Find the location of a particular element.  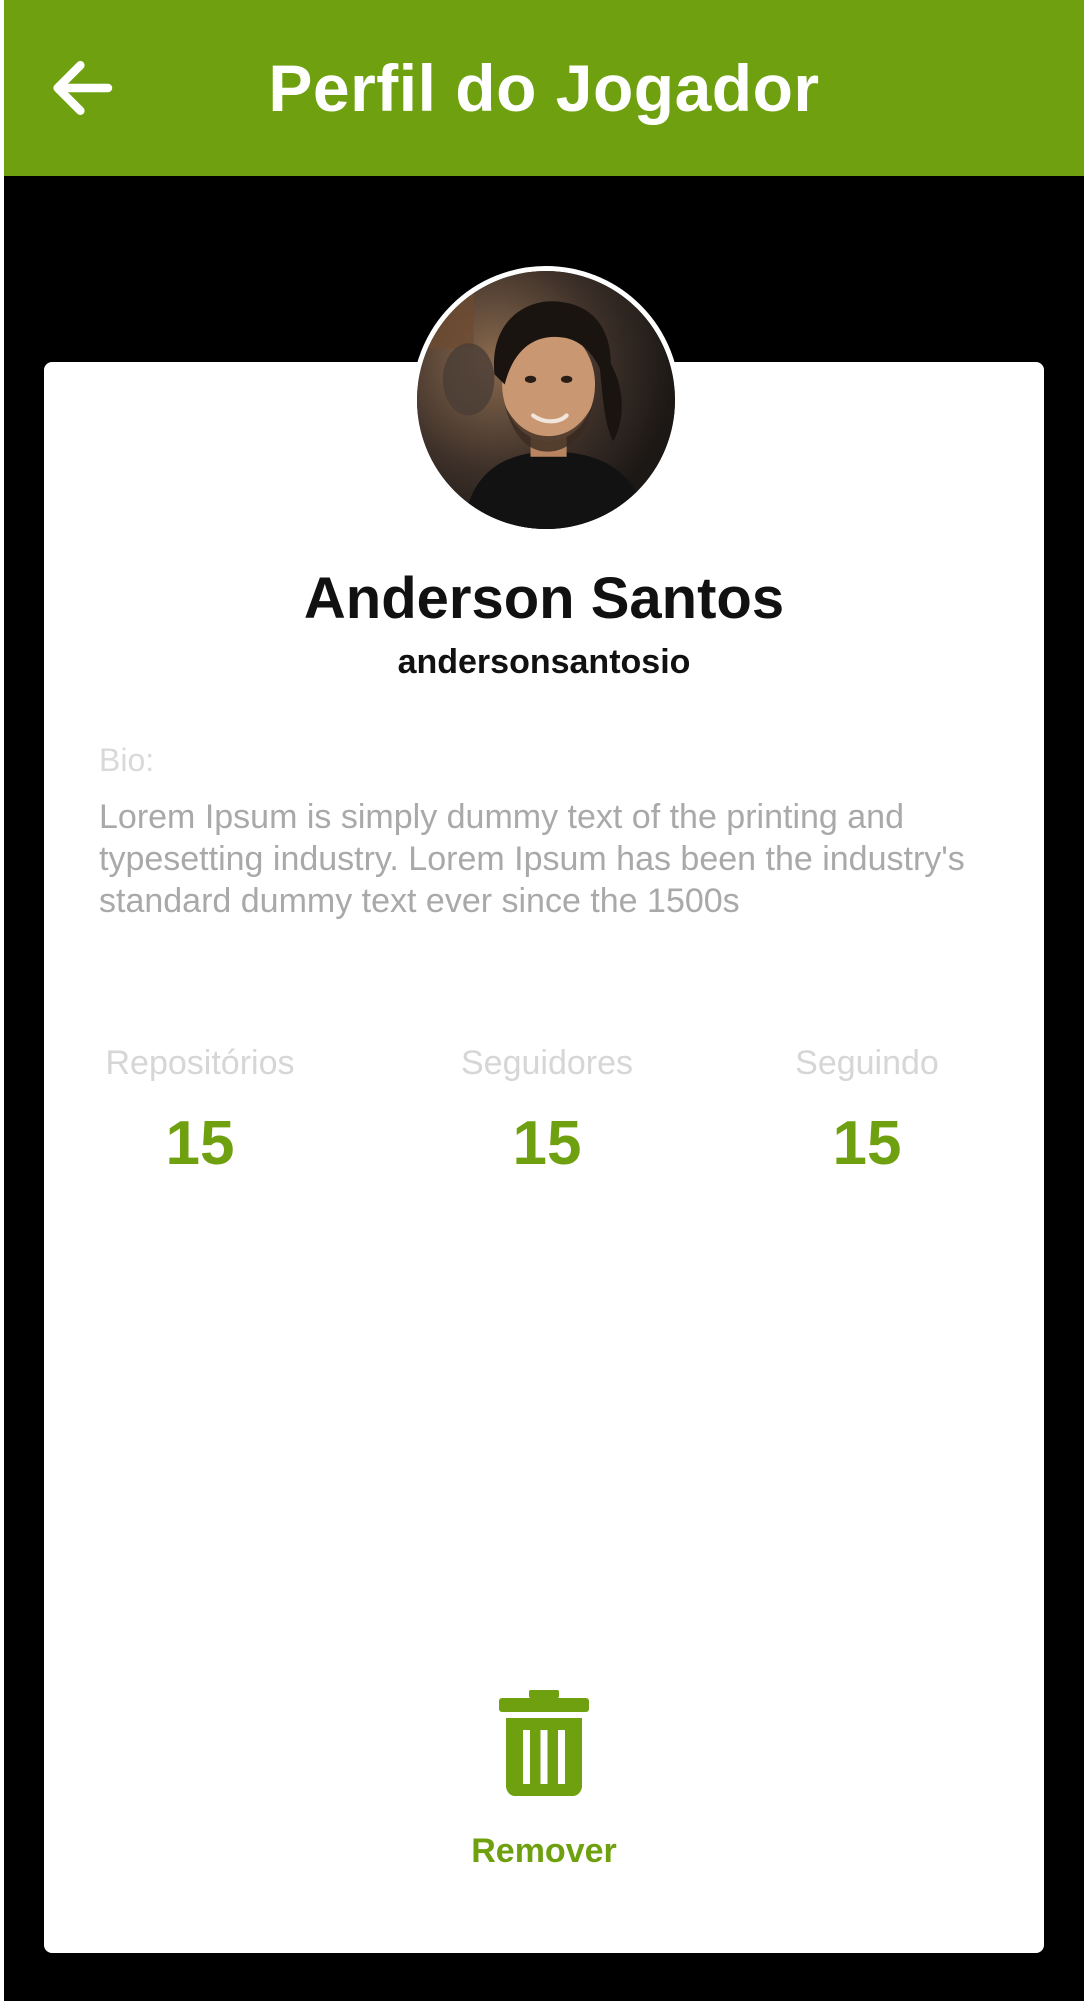

remove-button: Remover is located at coordinates (544, 1785).